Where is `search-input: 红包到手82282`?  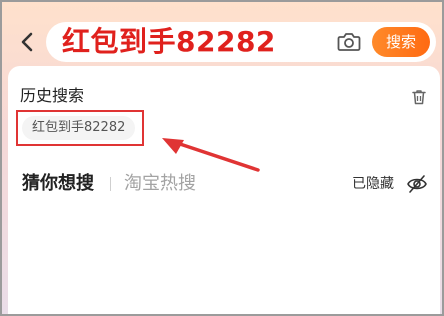 search-input: 红包到手82282 is located at coordinates (169, 42).